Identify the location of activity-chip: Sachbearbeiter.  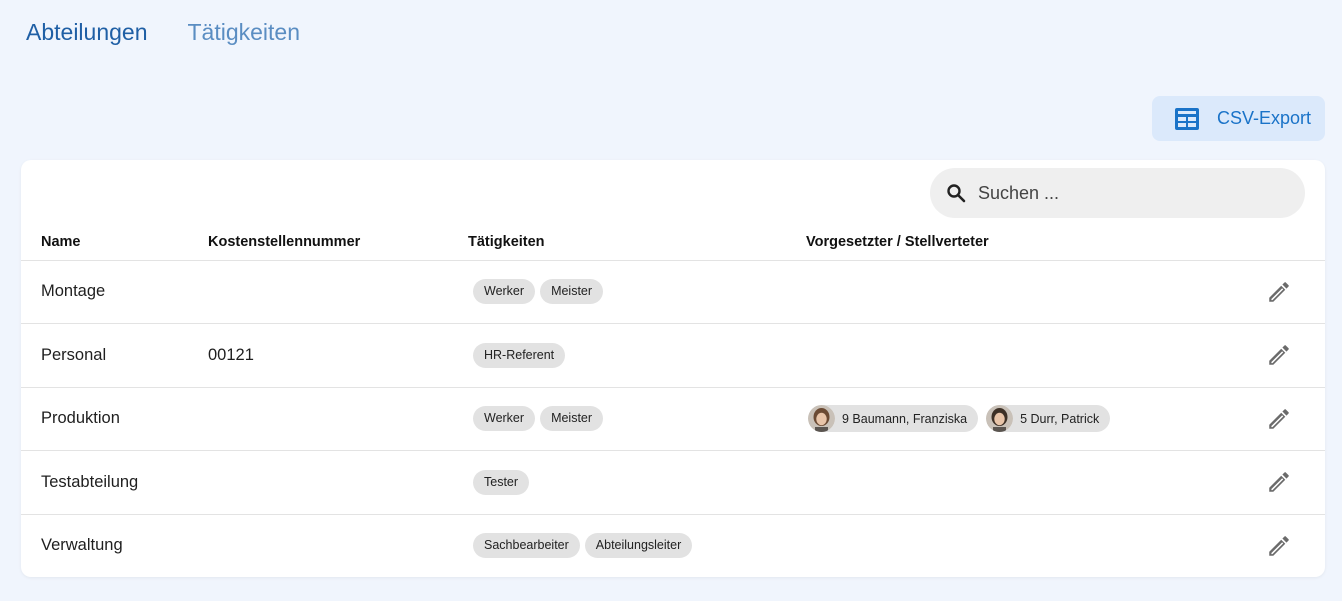
(526, 545).